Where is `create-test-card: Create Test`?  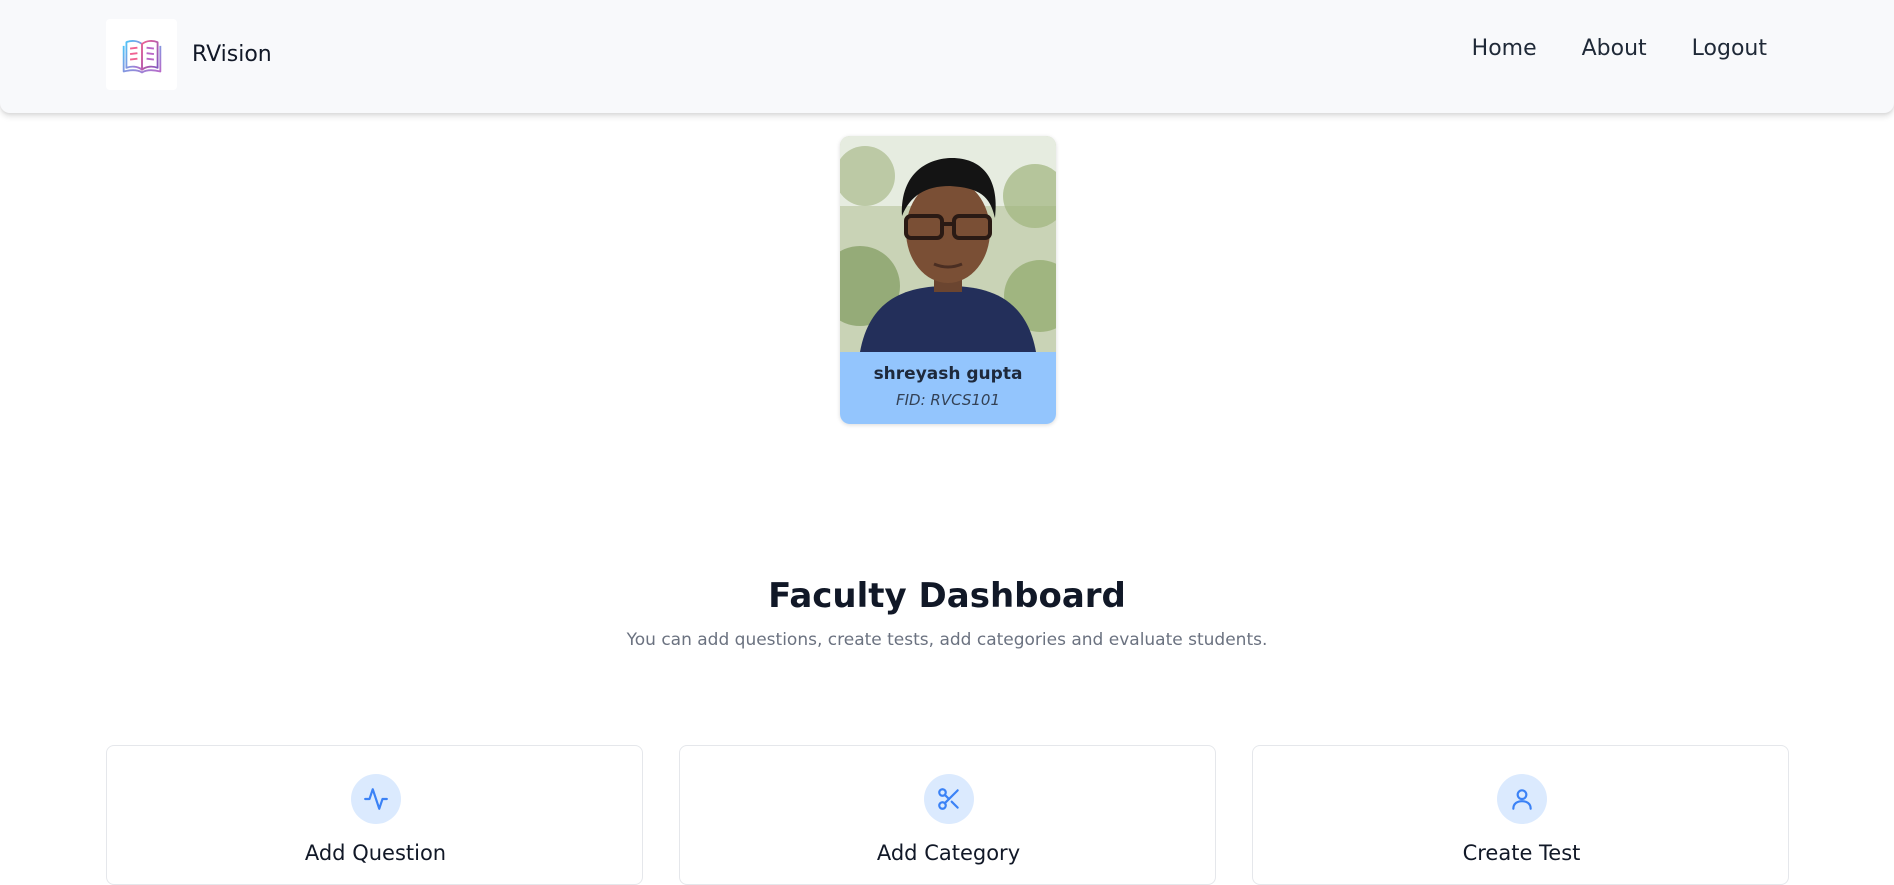 create-test-card: Create Test is located at coordinates (1520, 815).